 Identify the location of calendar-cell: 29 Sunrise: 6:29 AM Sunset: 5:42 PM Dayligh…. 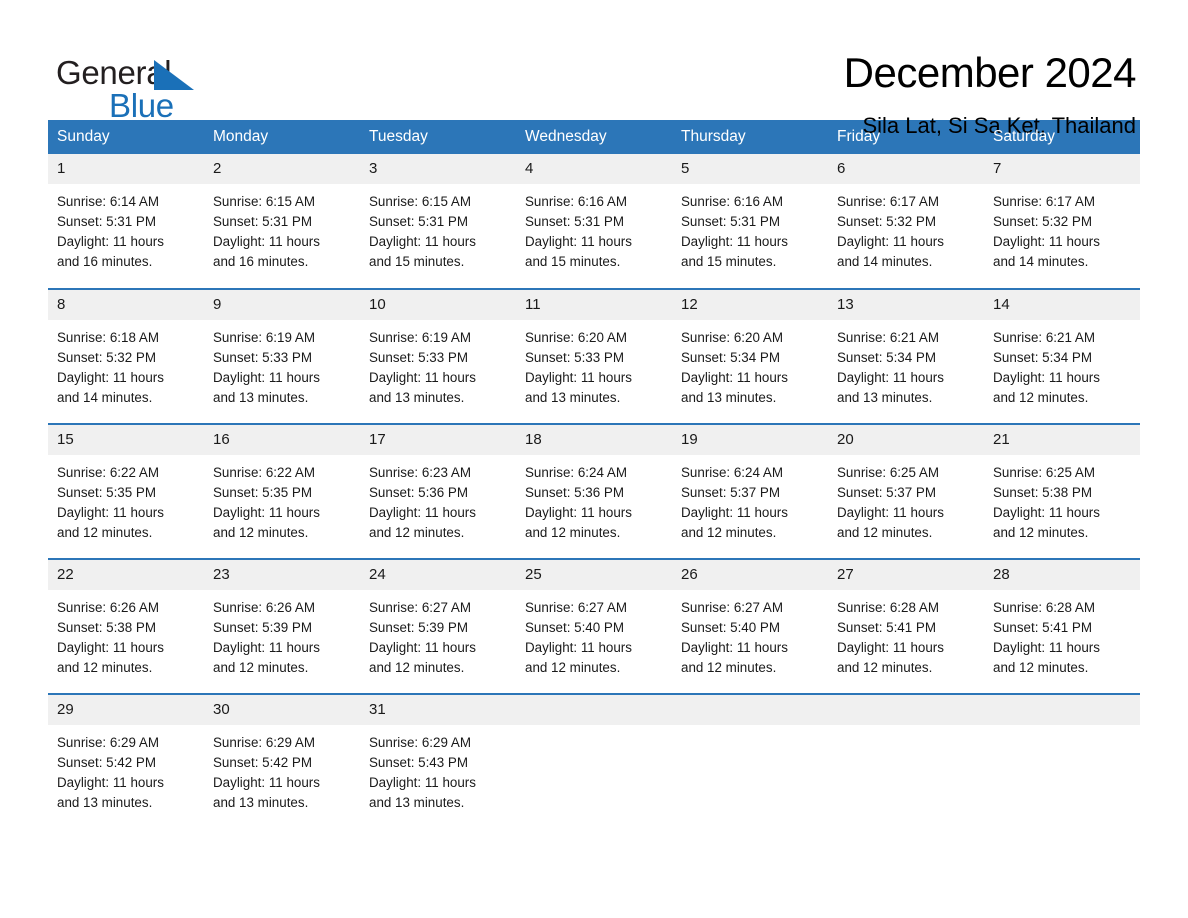
(126, 761).